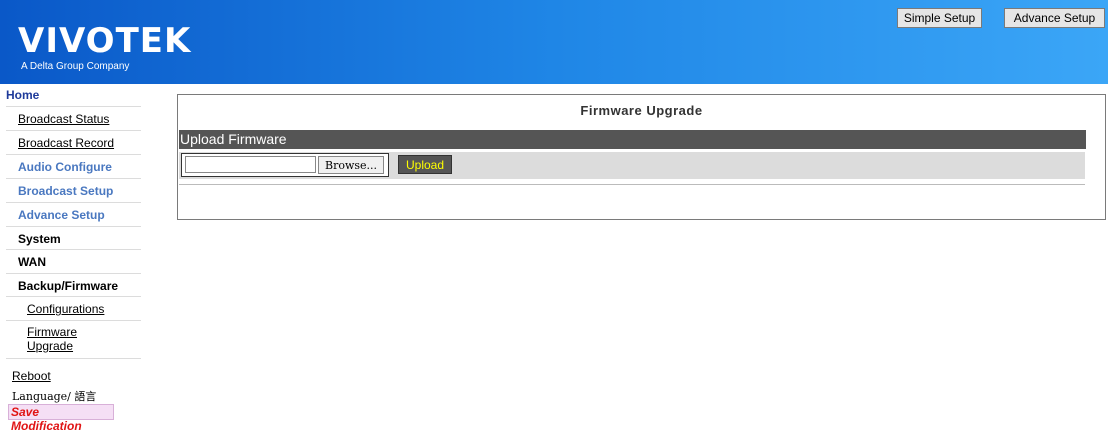 The height and width of the screenshot is (433, 1108). What do you see at coordinates (61, 215) in the screenshot?
I see `sidebar-item-advance-setup: Advance Setup` at bounding box center [61, 215].